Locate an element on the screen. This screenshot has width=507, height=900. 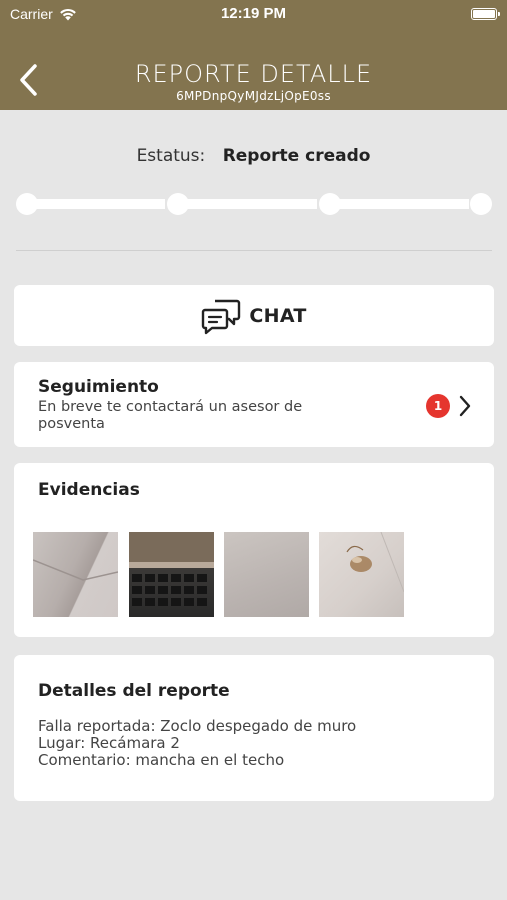
detalle-falla: Falla reportada: Zoclo despegado de muro is located at coordinates (197, 726).